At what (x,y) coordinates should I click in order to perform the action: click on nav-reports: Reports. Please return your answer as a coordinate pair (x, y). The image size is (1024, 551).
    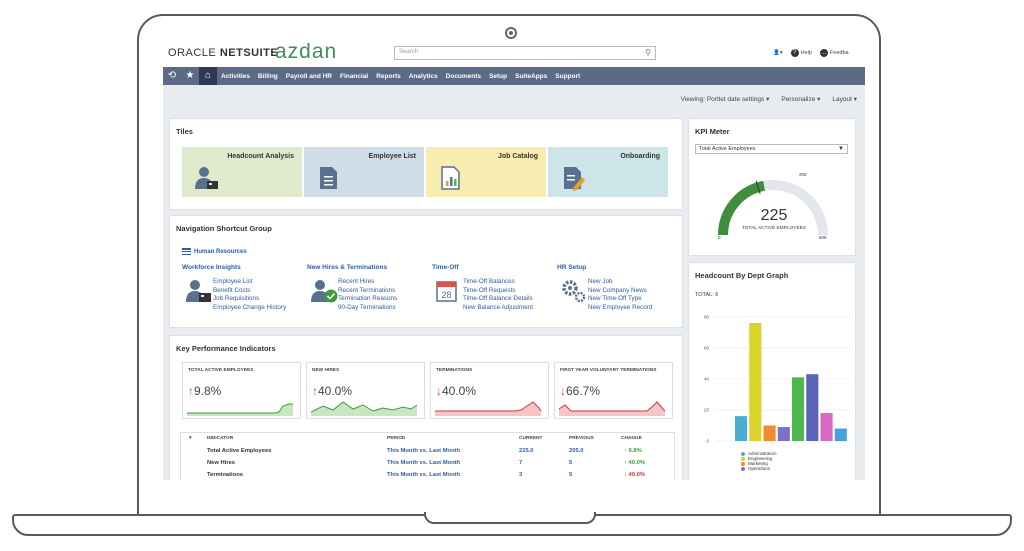
    Looking at the image, I should click on (388, 76).